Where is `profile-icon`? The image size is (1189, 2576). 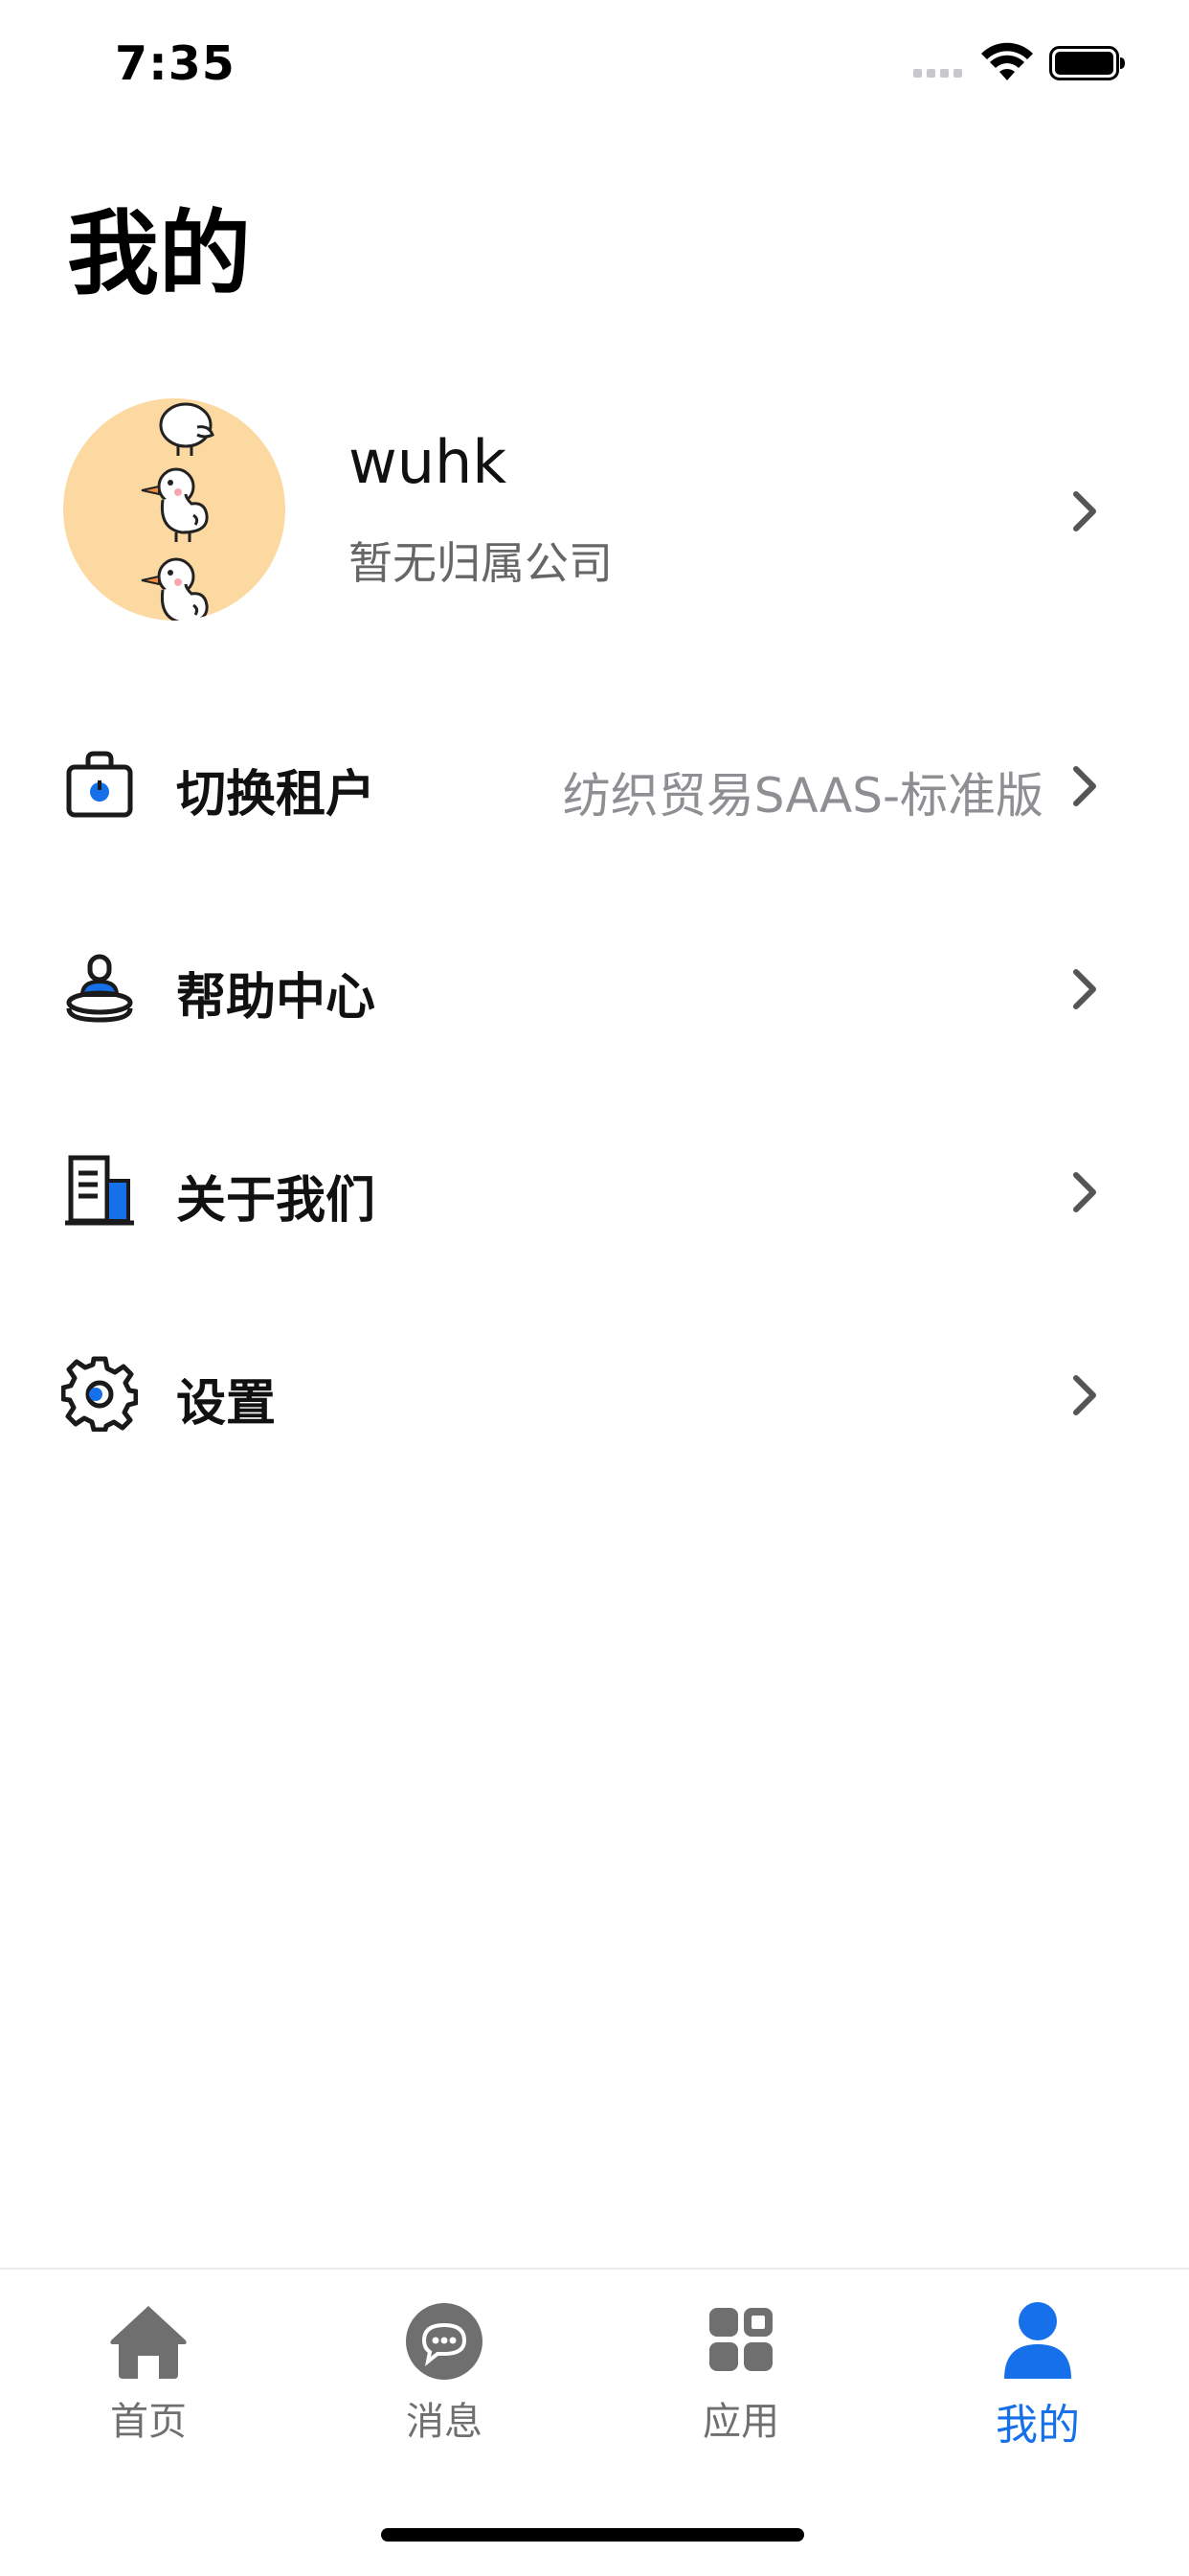
profile-icon is located at coordinates (1037, 2340).